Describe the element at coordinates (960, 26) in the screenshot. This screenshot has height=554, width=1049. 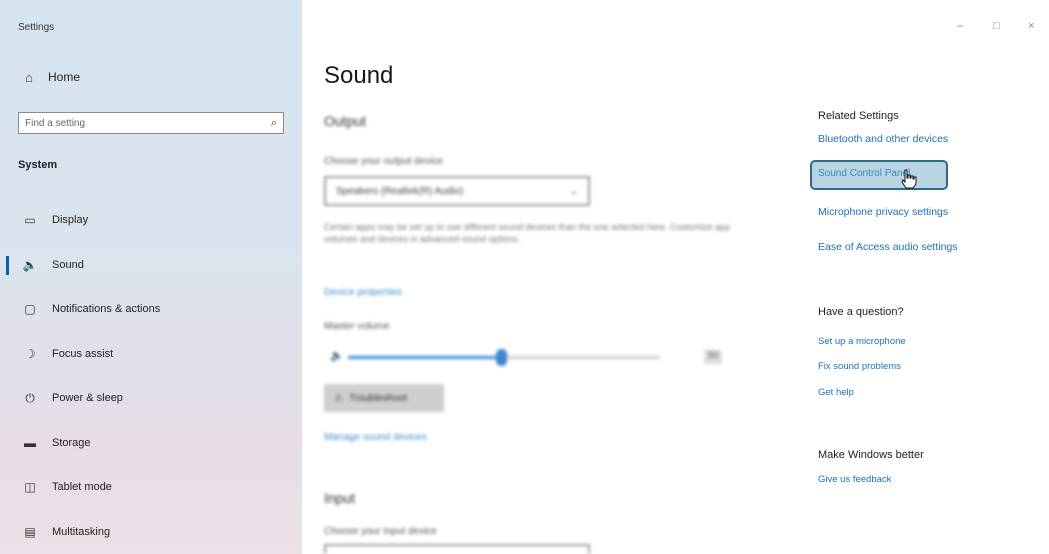
I see `minimize-button: –` at that location.